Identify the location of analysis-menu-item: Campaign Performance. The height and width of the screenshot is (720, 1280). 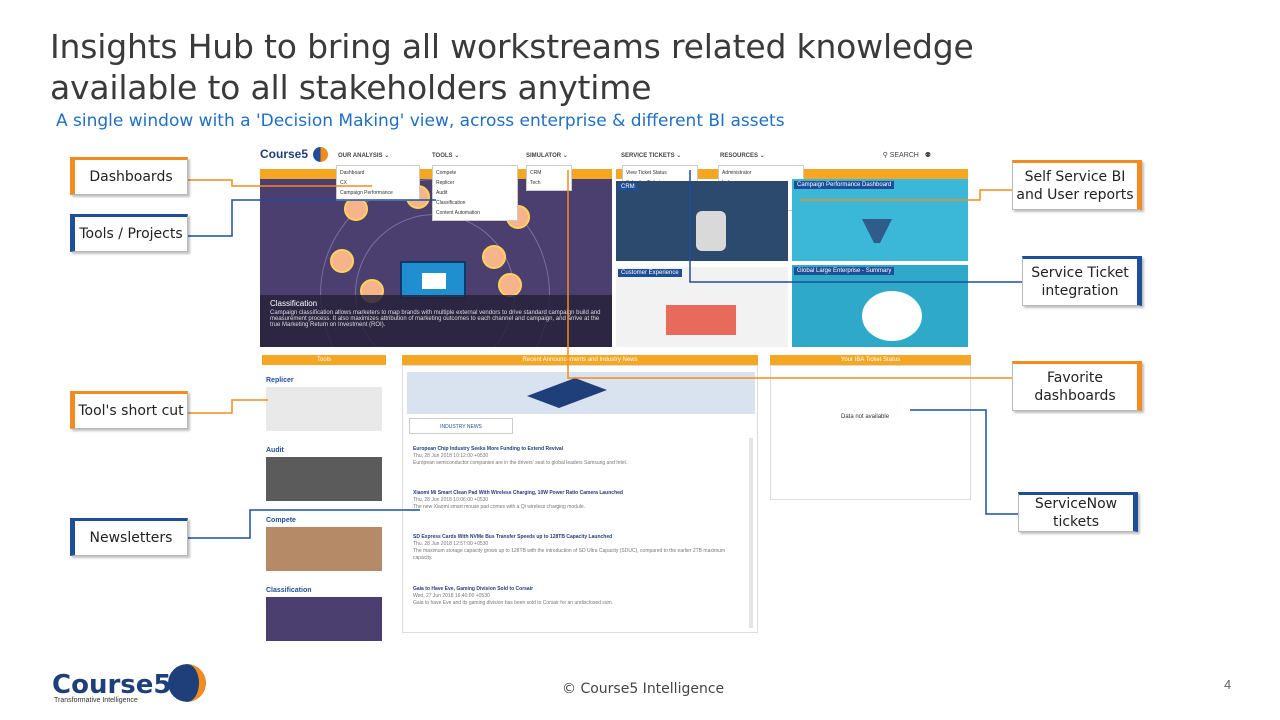
(378, 193).